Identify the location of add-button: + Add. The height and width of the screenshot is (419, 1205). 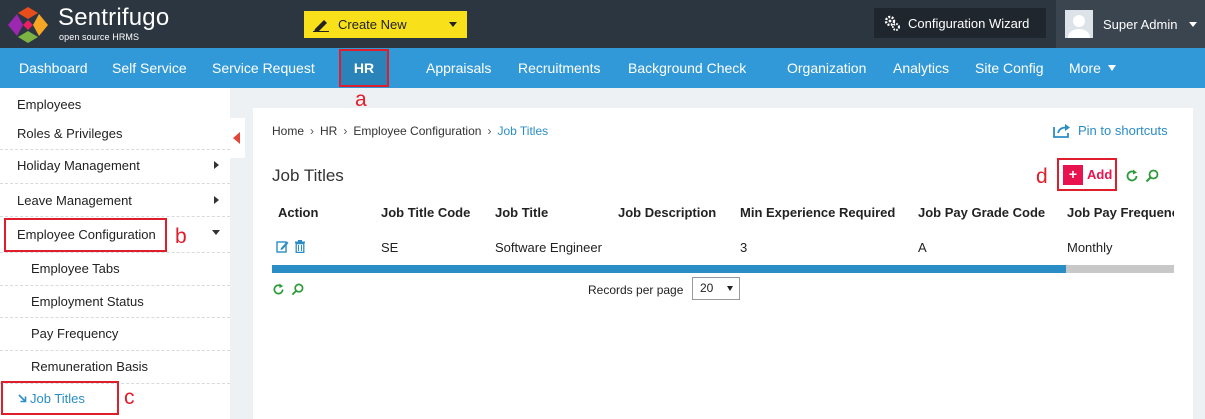
(1087, 174).